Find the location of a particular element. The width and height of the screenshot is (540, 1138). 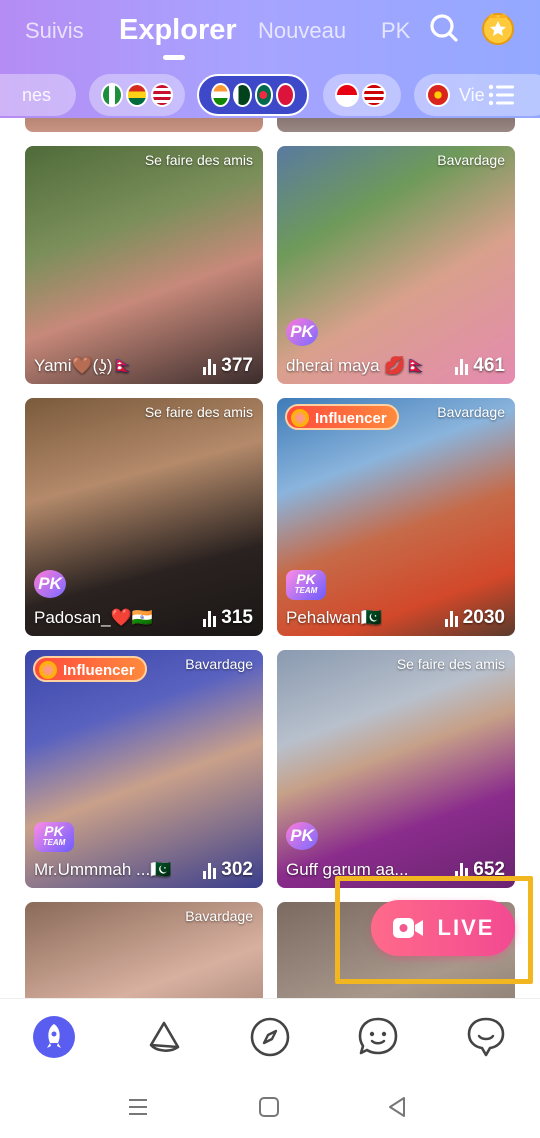

stream-card: Se faire des amis Yami🤎(ʖ̯)🇳🇵 377 is located at coordinates (144, 265).